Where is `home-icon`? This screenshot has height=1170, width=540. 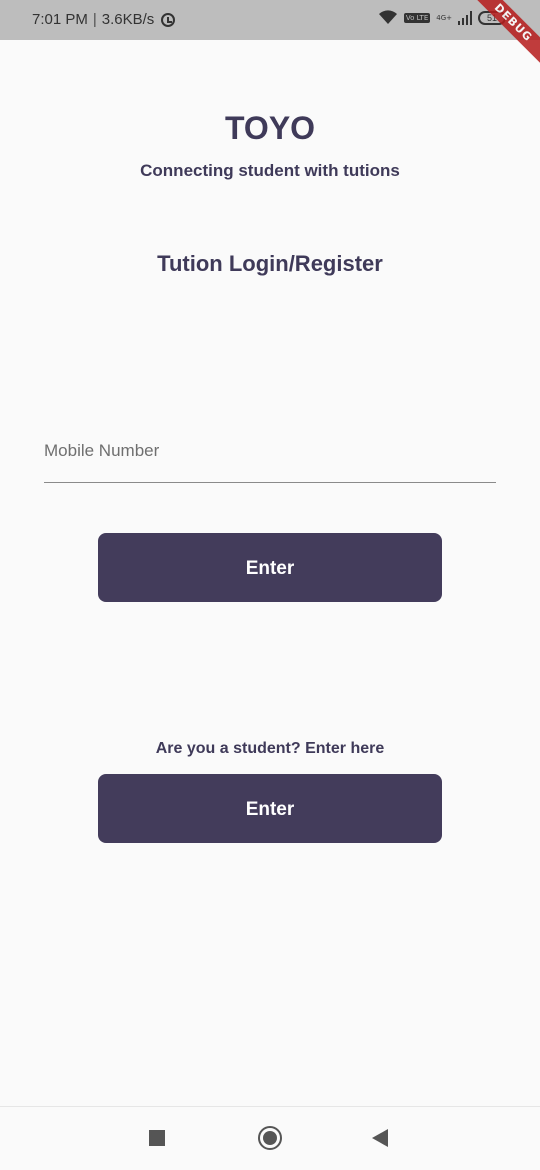
home-icon is located at coordinates (270, 1138).